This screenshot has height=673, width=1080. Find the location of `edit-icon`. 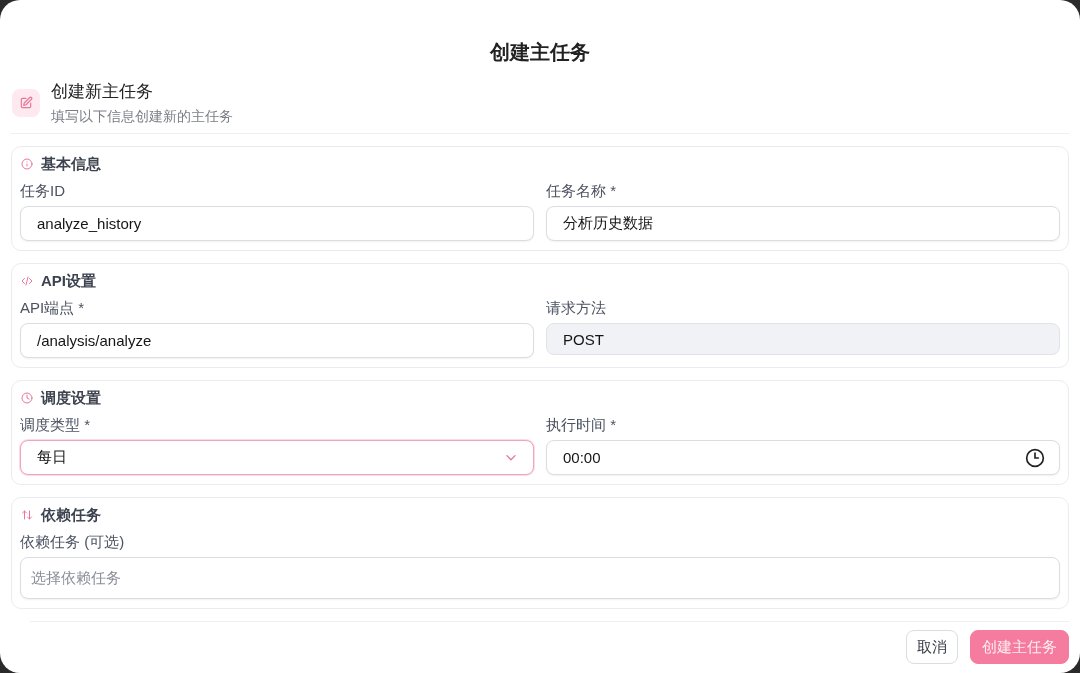

edit-icon is located at coordinates (26, 103).